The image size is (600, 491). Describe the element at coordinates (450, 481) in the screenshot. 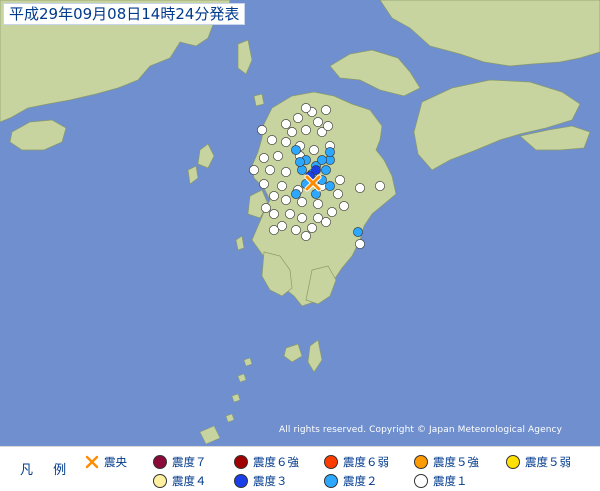

I see `legend-label-int1: 震度１` at that location.